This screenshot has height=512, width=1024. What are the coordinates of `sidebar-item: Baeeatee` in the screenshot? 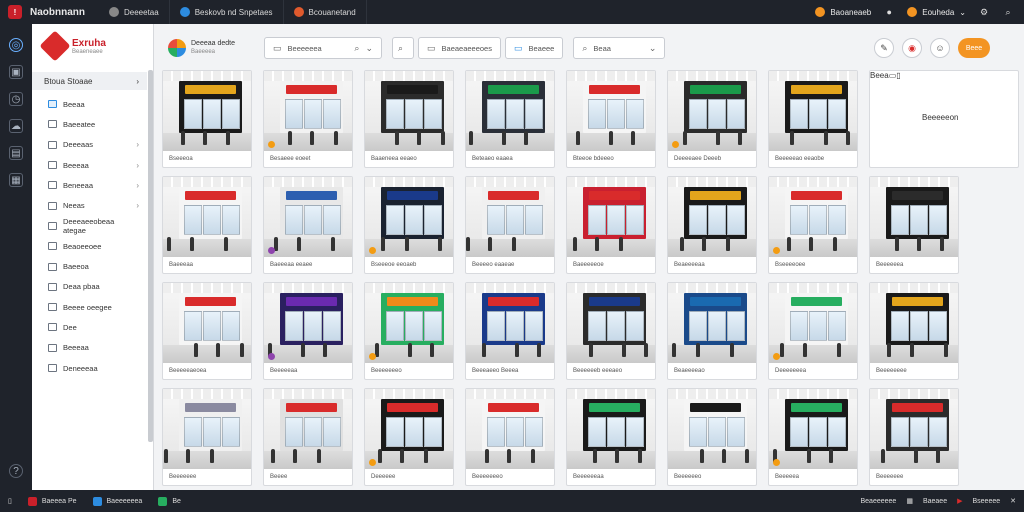 It's located at (92, 124).